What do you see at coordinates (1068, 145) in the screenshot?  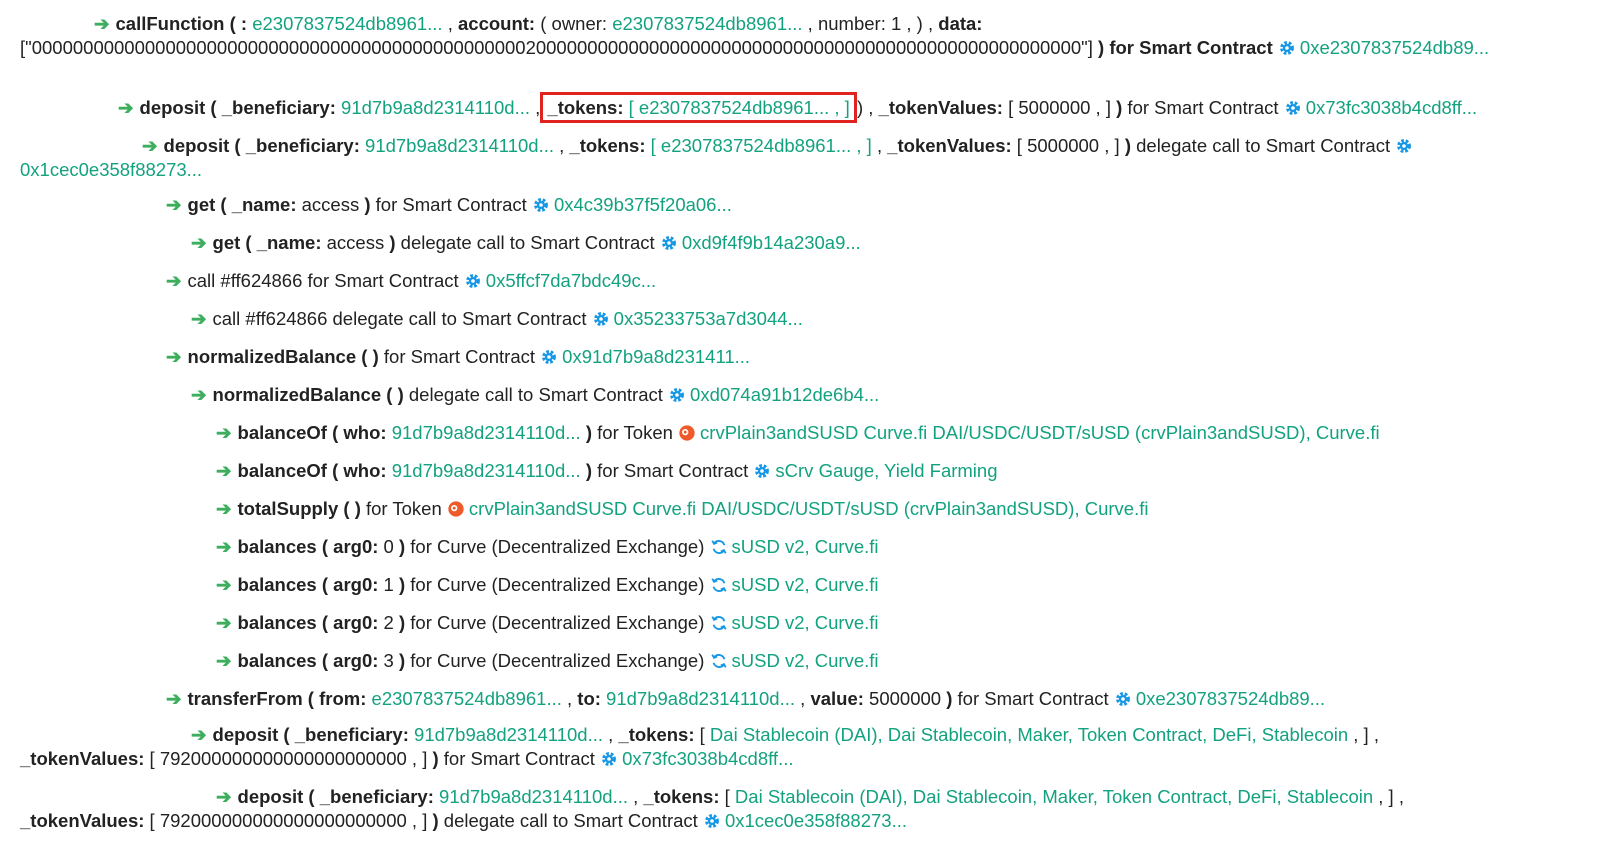 I see `param-value: [ 5000000 , ]` at bounding box center [1068, 145].